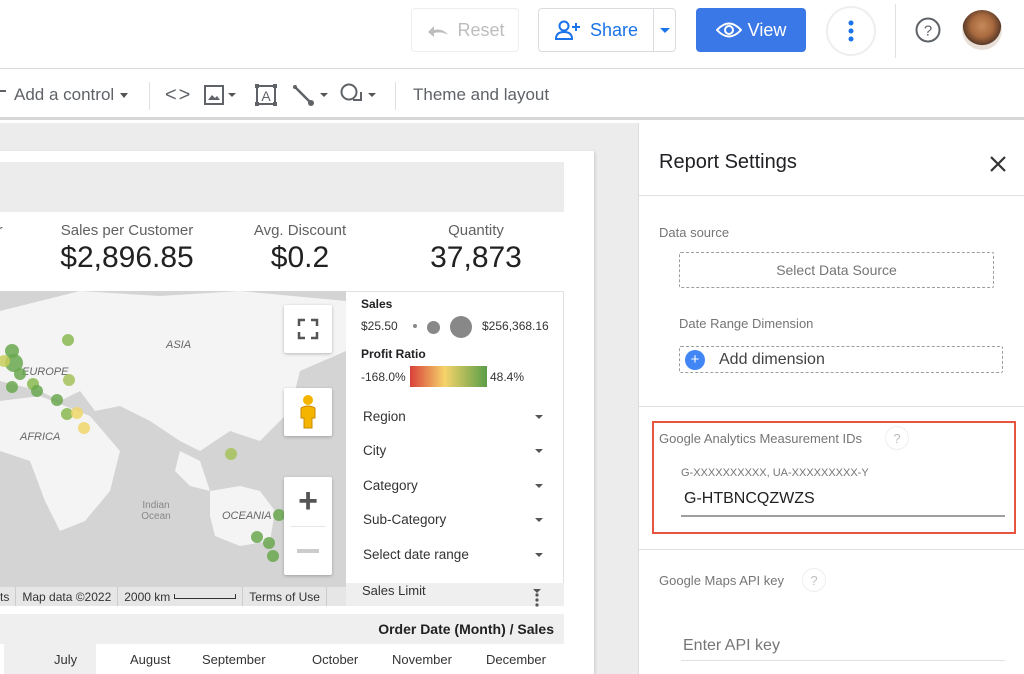 The image size is (1024, 674). Describe the element at coordinates (841, 359) in the screenshot. I see `add-dimension-button: + Add dimension` at that location.